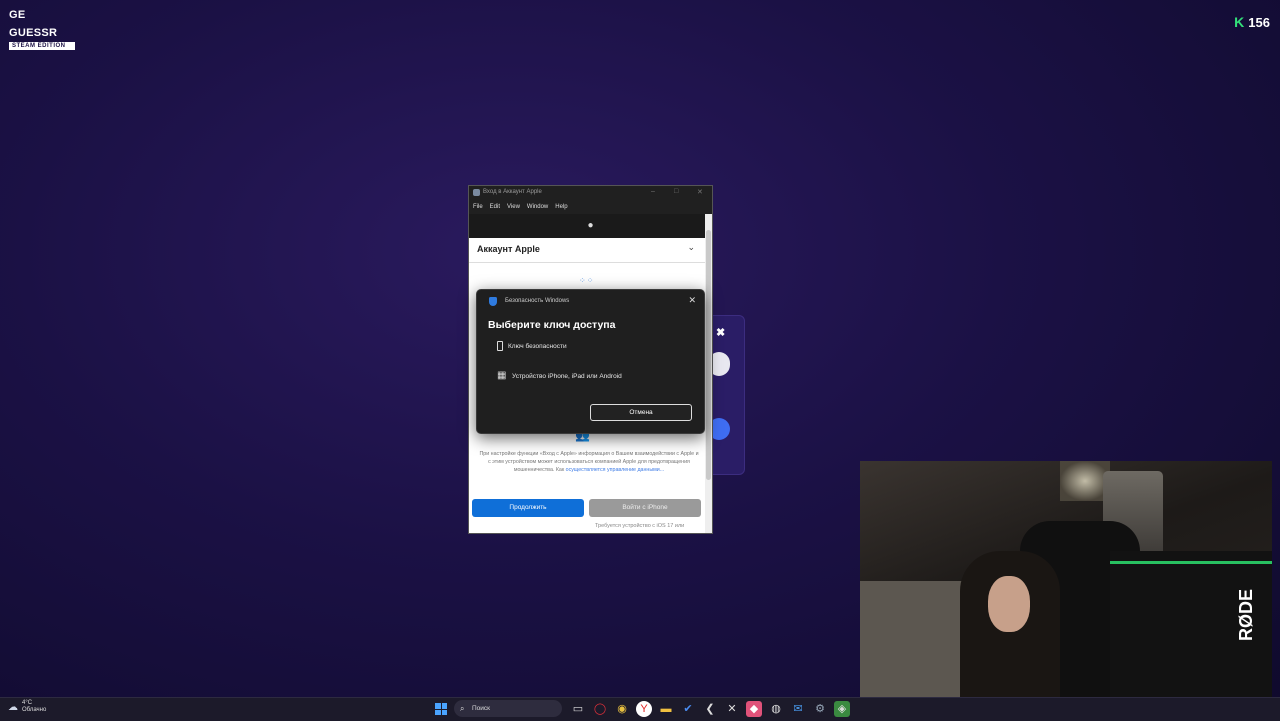 This screenshot has width=1280, height=721. Describe the element at coordinates (587, 250) in the screenshot. I see `account-header: Аккаунт Apple ⌄` at that location.